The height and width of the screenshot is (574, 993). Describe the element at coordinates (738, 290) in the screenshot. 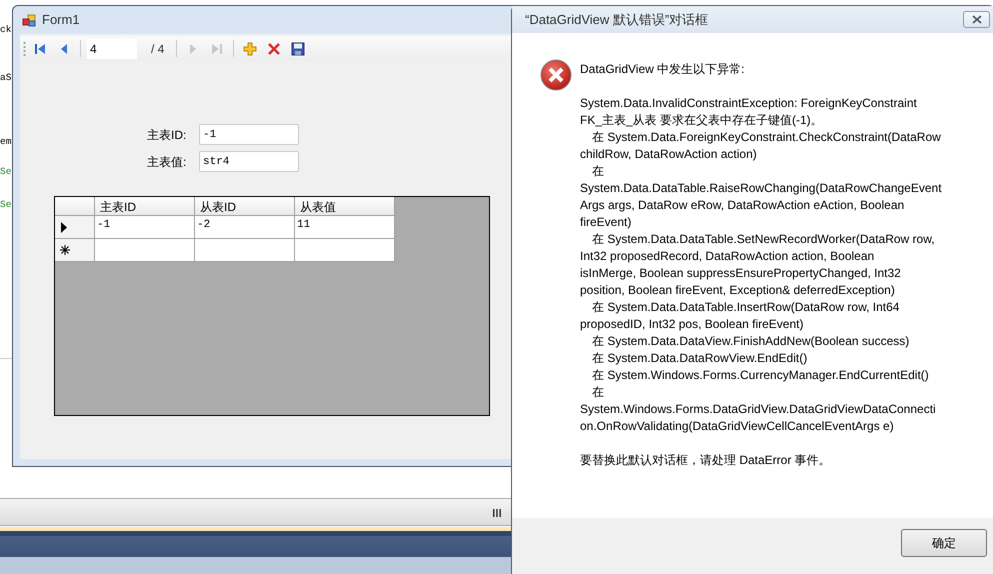

I see `error-text-line: position, Boolean fireEvent, Exception& deferredException)` at that location.